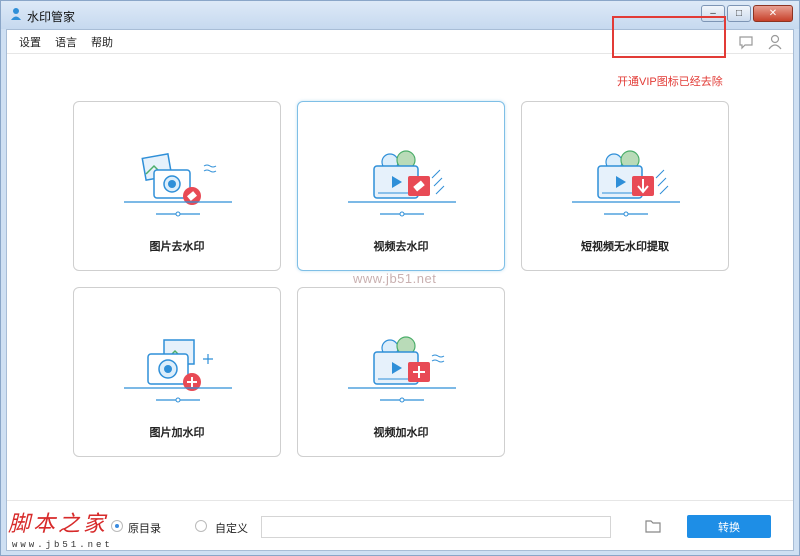 The image size is (800, 556). I want to click on card-video-remove-watermark: 视频去水印, so click(401, 186).